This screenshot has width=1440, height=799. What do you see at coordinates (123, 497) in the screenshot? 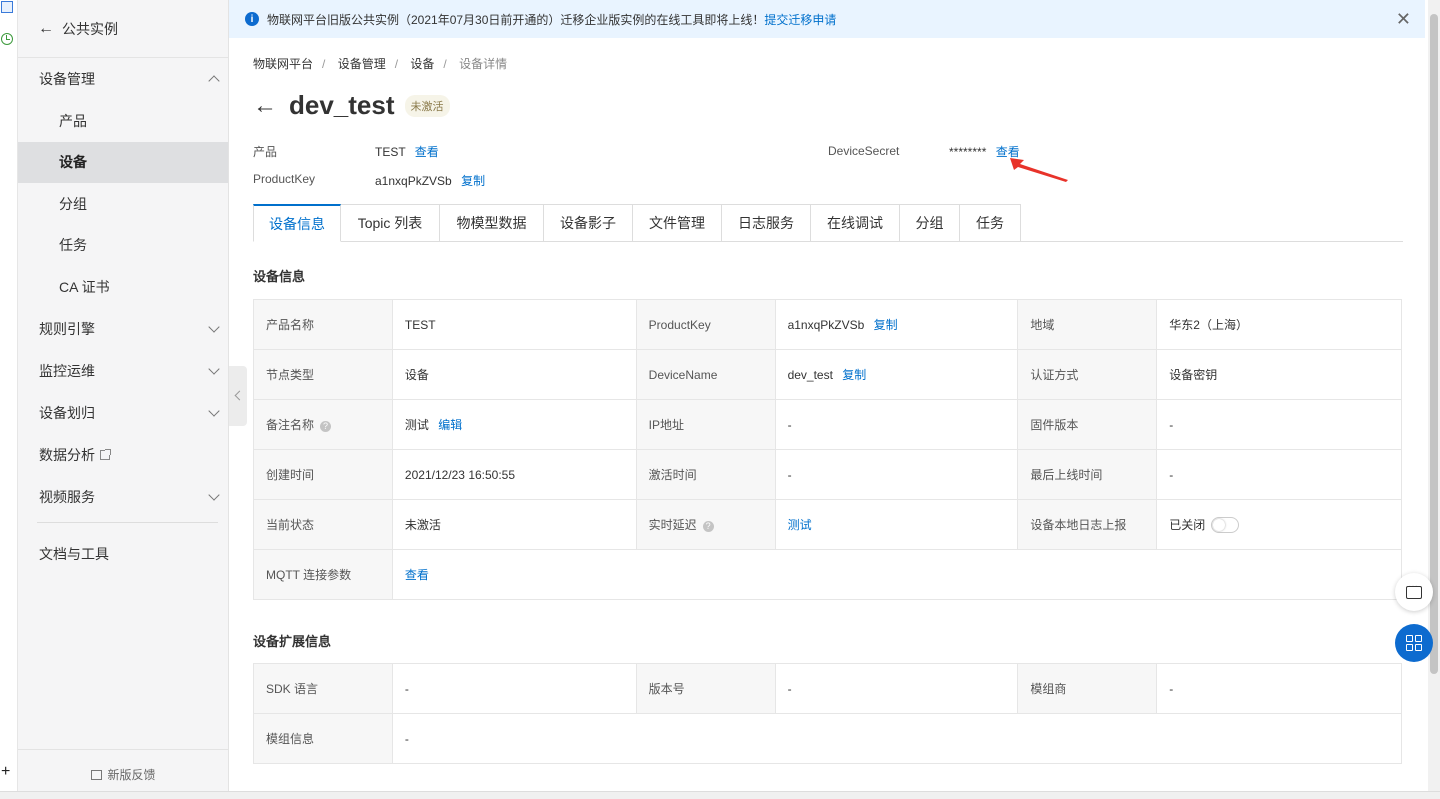
I see `nav-group-video: 视频服务` at bounding box center [123, 497].